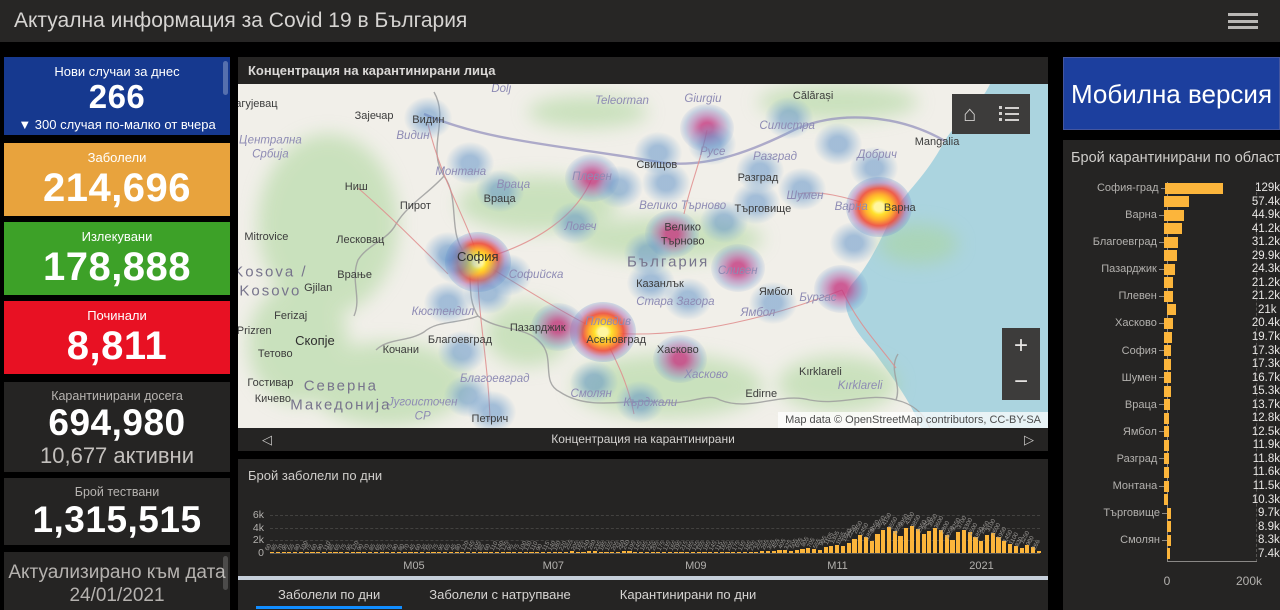 This screenshot has width=1280, height=610. What do you see at coordinates (1171, 472) in the screenshot?
I see `region-row: 11.6k` at bounding box center [1171, 472].